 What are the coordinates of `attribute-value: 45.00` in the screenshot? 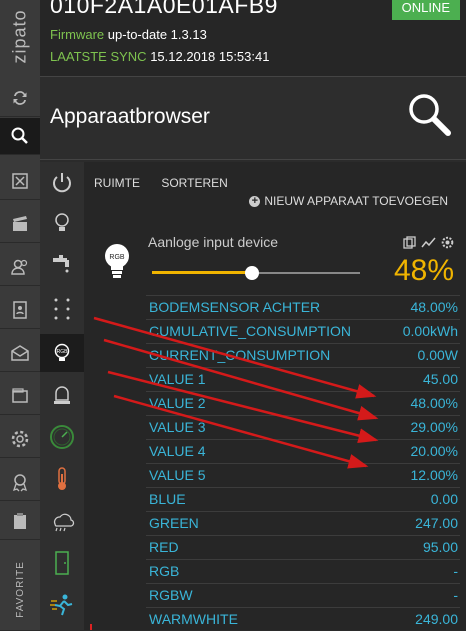 It's located at (440, 379).